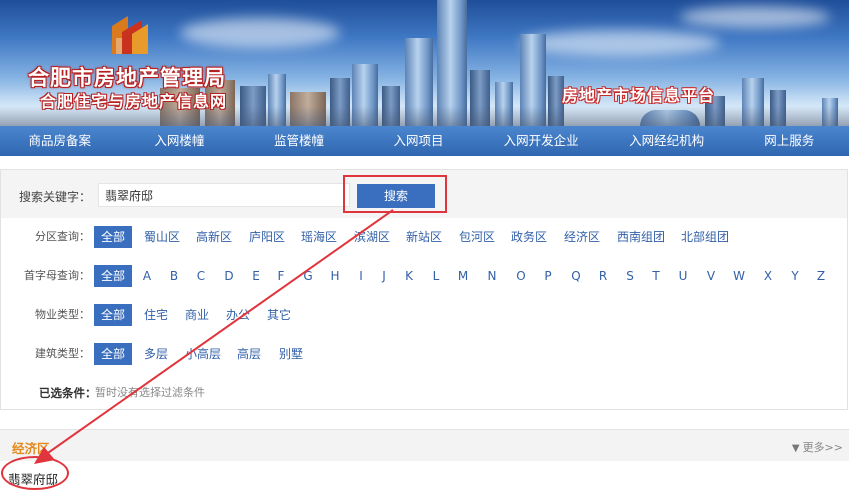  Describe the element at coordinates (424, 315) in the screenshot. I see `property-type-filter-row: 物业类型： 全部 住宅 商业 办公 其它` at that location.